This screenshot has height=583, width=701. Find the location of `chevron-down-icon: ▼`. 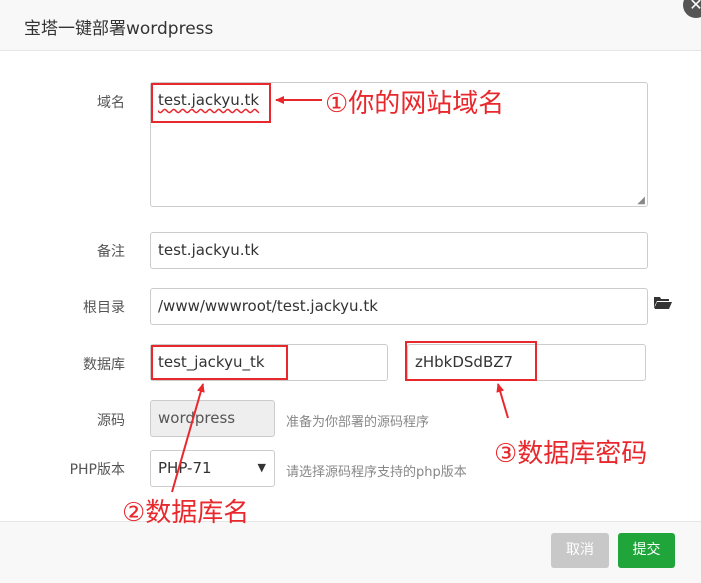

chevron-down-icon: ▼ is located at coordinates (261, 467).